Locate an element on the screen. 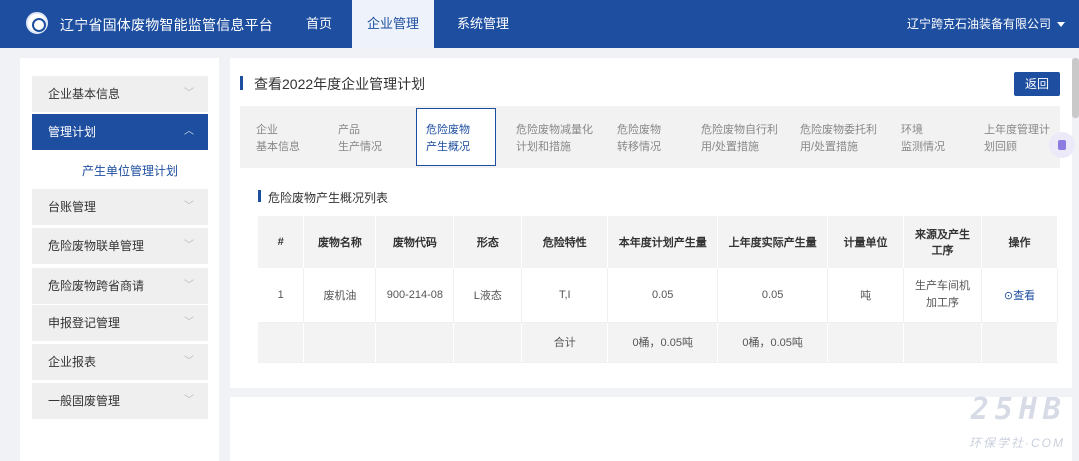 This screenshot has height=461, width=1079. tab-label-line2: 基本信息 is located at coordinates (278, 147).